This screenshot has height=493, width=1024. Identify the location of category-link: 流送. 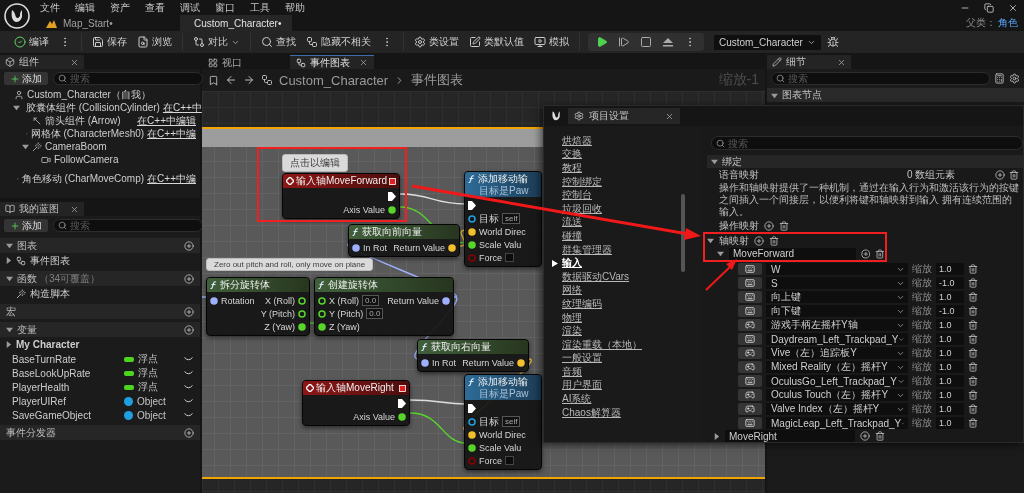
(616, 222).